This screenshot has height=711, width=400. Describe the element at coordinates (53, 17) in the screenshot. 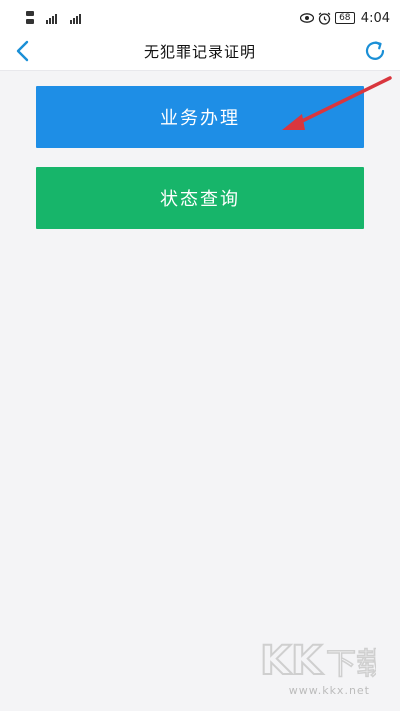

I see `signal-icon` at that location.